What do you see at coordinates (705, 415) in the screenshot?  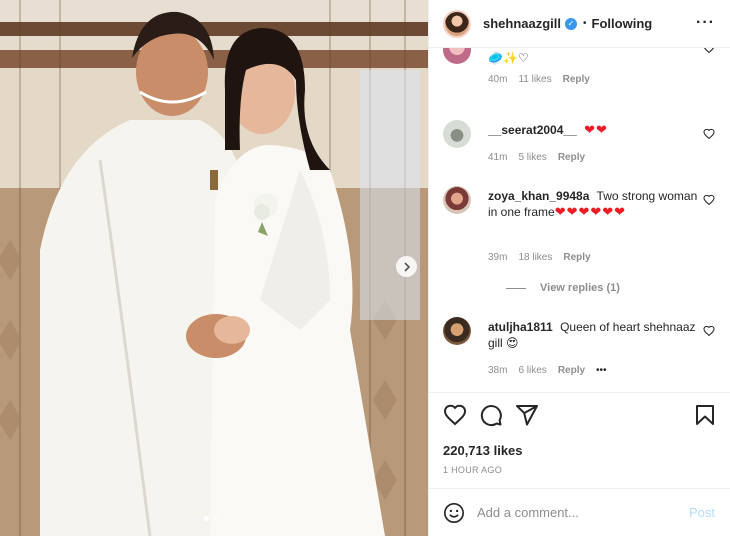 I see `bookmark-icon` at bounding box center [705, 415].